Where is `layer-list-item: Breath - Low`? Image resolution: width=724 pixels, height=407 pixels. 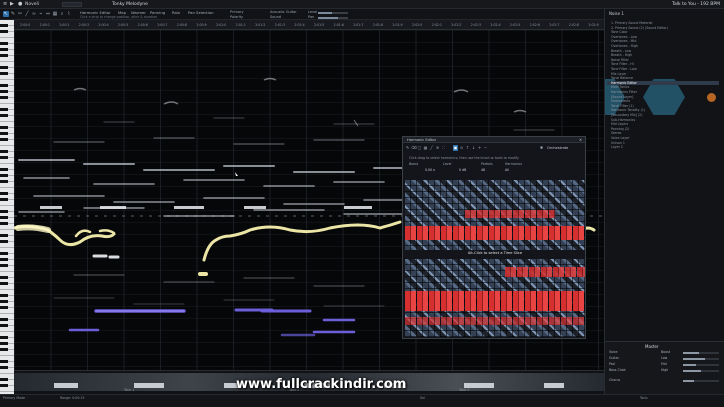
layer-list-item: Breath - Low is located at coordinates (621, 51).